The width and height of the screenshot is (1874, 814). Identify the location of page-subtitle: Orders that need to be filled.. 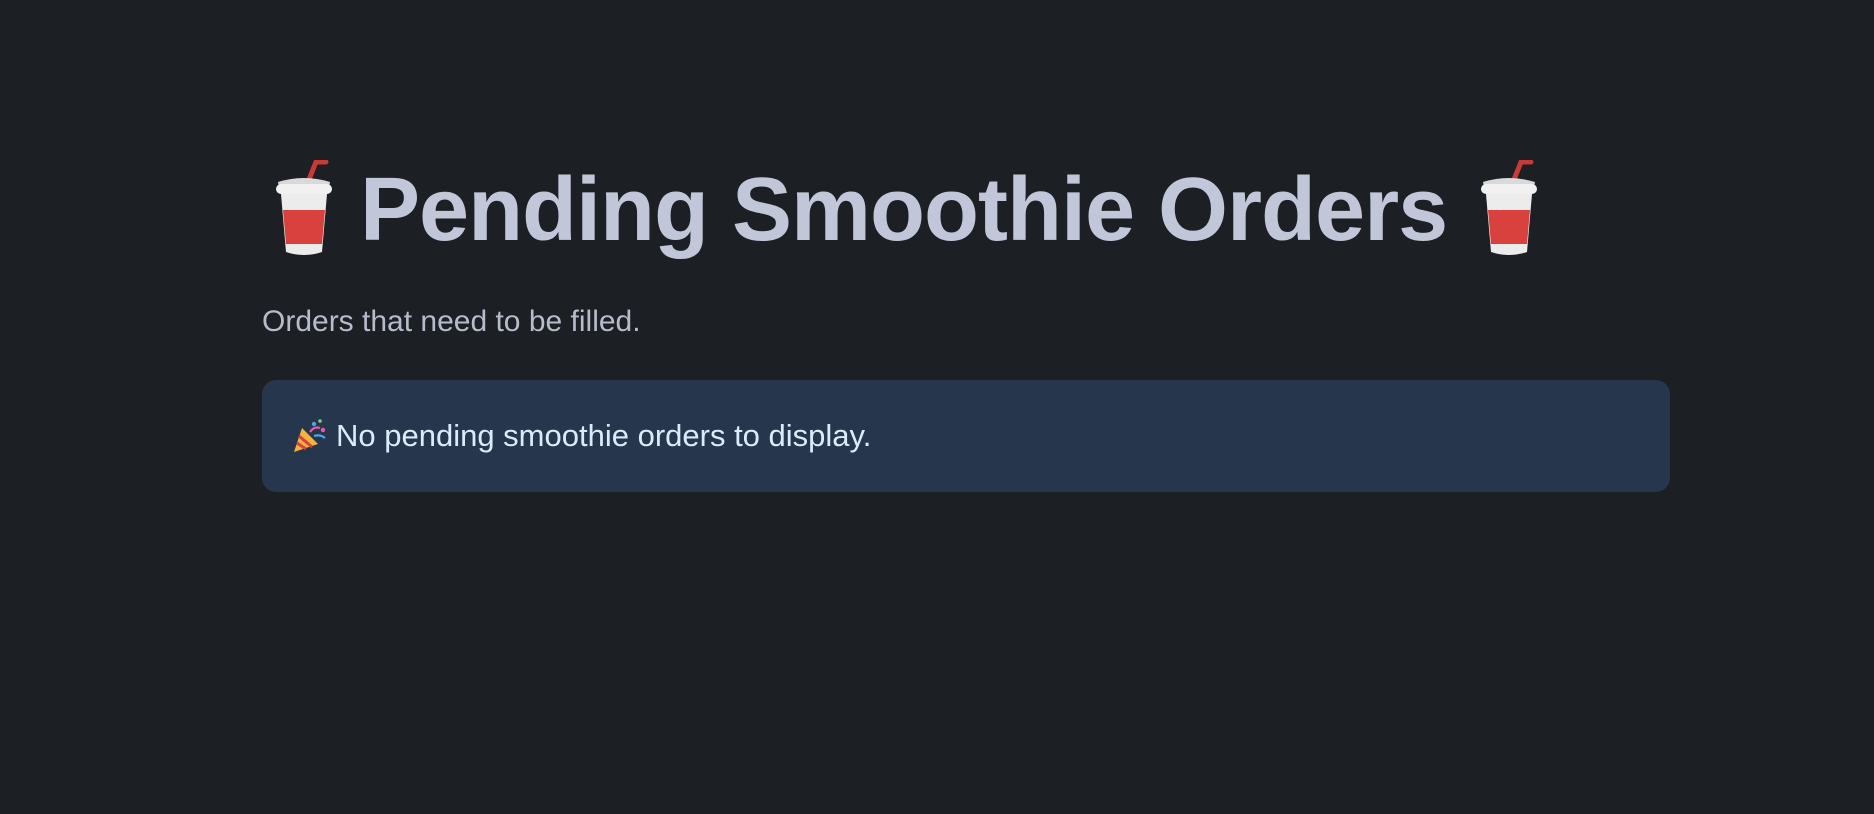
(451, 321).